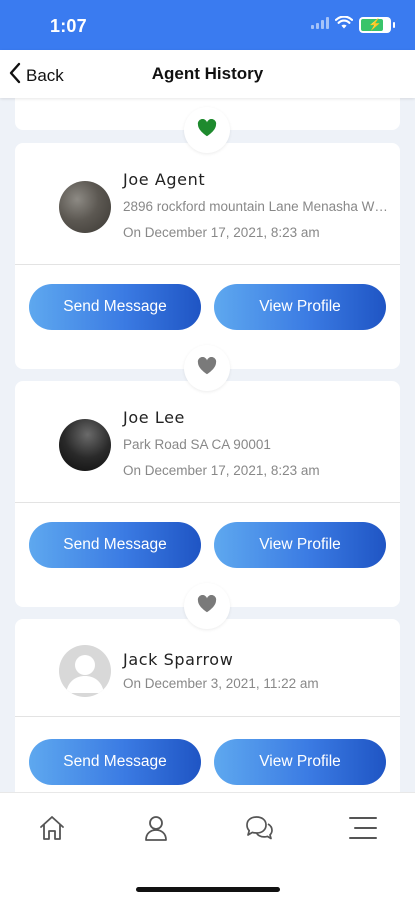 This screenshot has width=415, height=900. I want to click on chat-icon, so click(259, 830).